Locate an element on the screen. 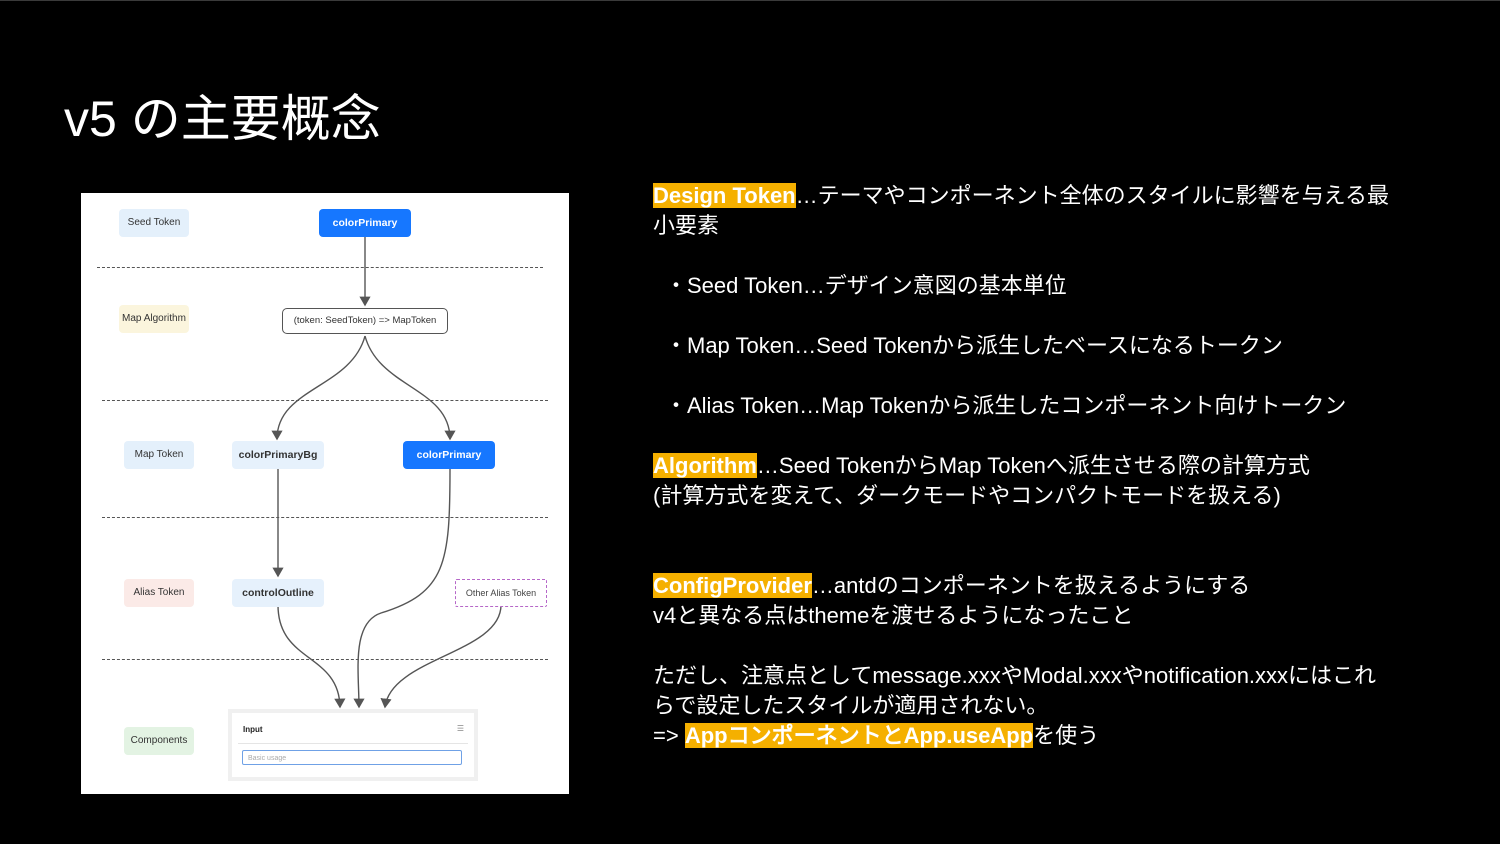  row-label-seed-token: Seed Token is located at coordinates (154, 223).